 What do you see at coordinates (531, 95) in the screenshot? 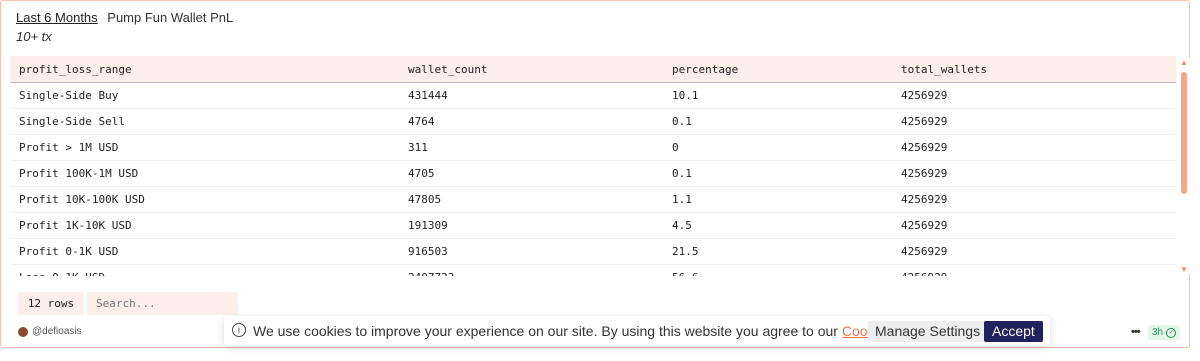
I see `table-cell: 431444` at bounding box center [531, 95].